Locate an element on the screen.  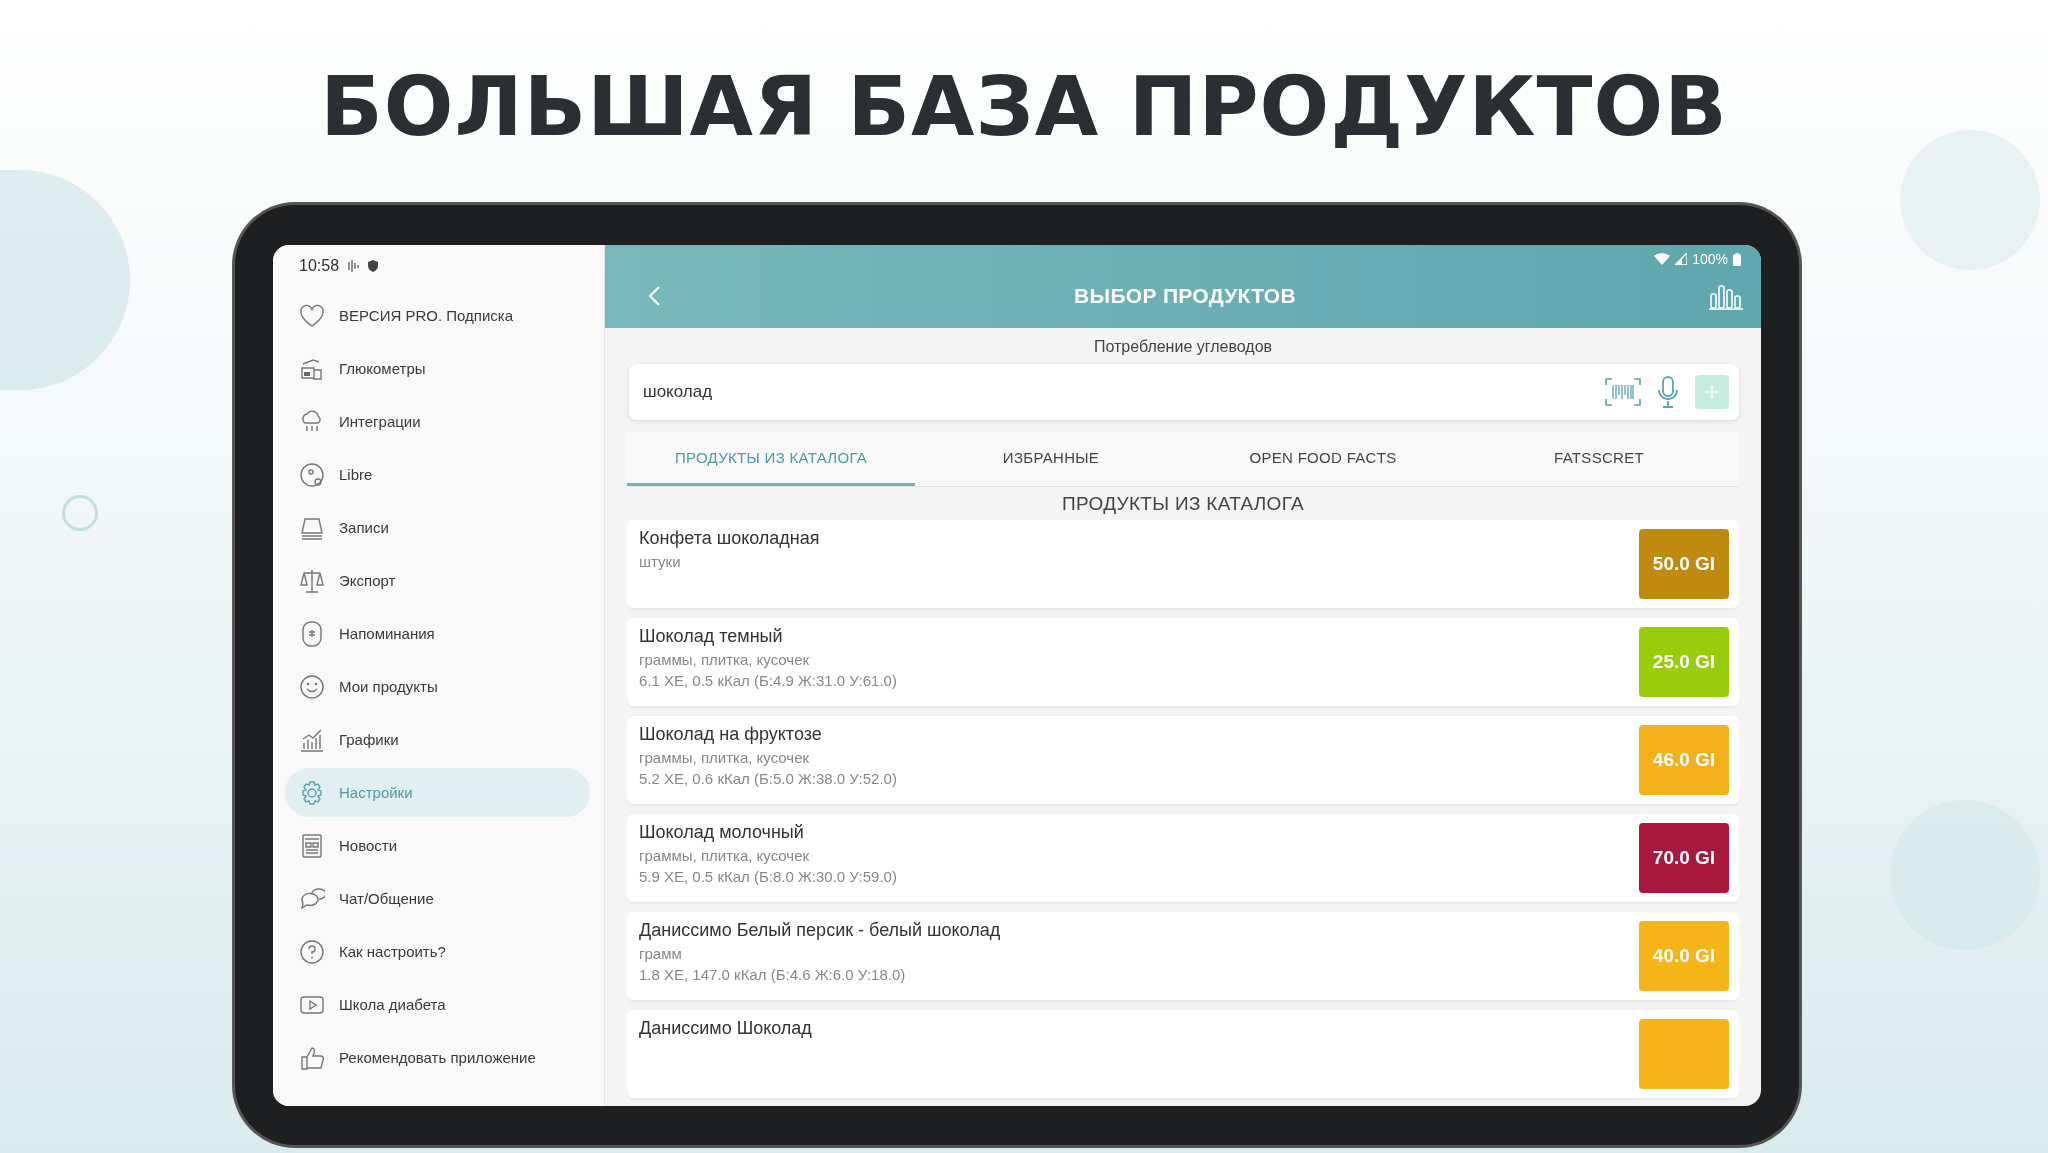
product-nutrition: 6.1 ХЕ, 0.5 кКал (Б:4.9 Ж:31.0 У:61.0) is located at coordinates (768, 680).